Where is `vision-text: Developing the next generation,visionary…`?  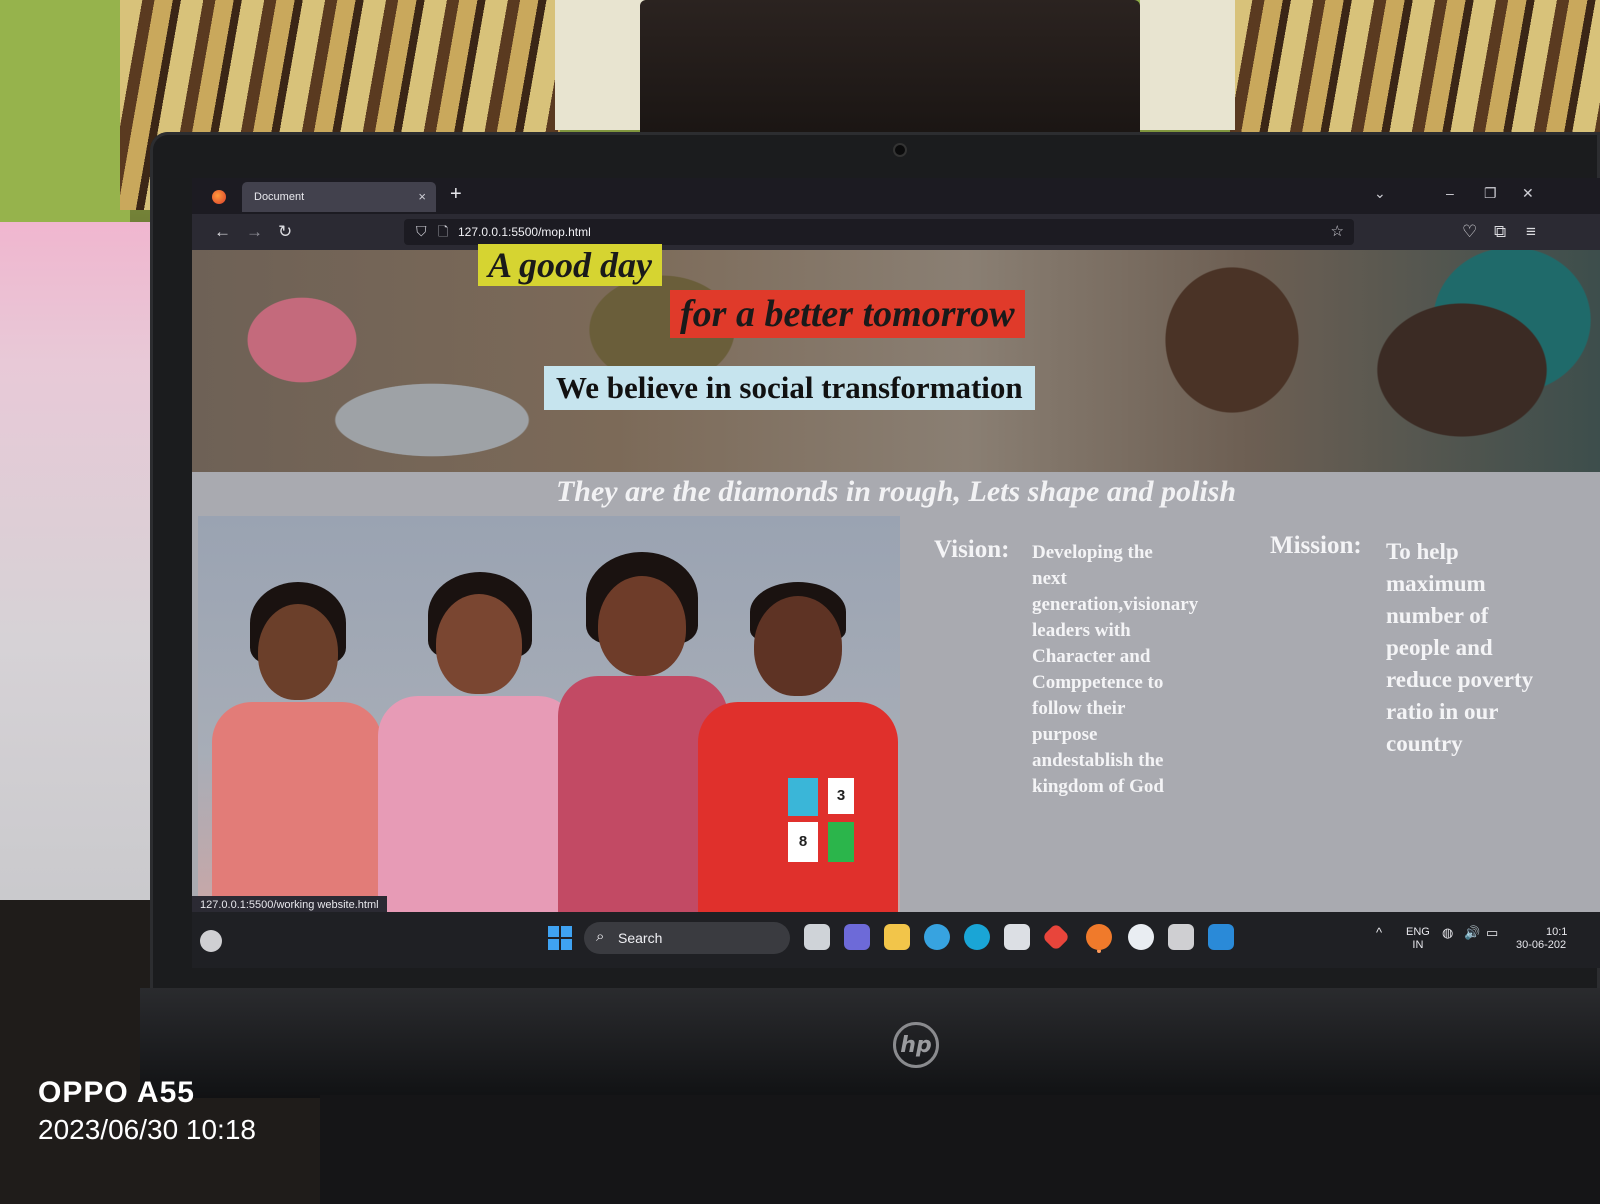
vision-text: Developing the next generation,visionary… is located at coordinates (1115, 669).